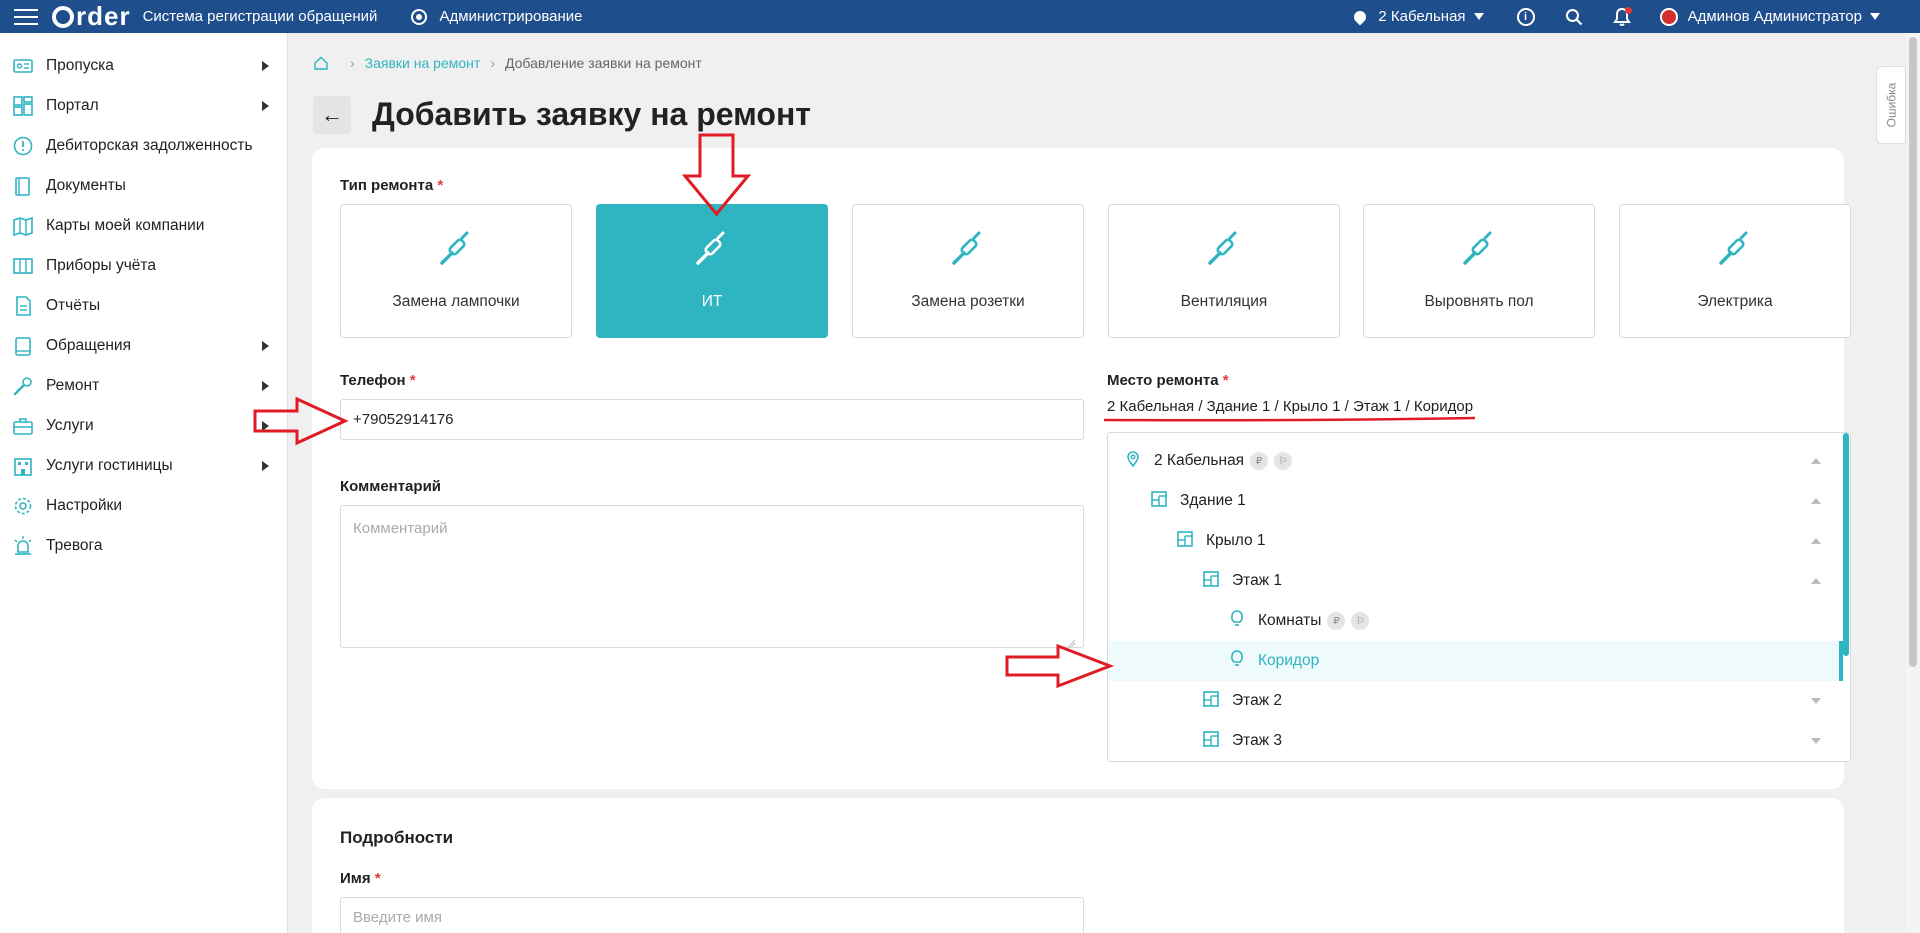  Describe the element at coordinates (387, 185) in the screenshot. I see `repair-type-label-text: Тип ремонта` at that location.